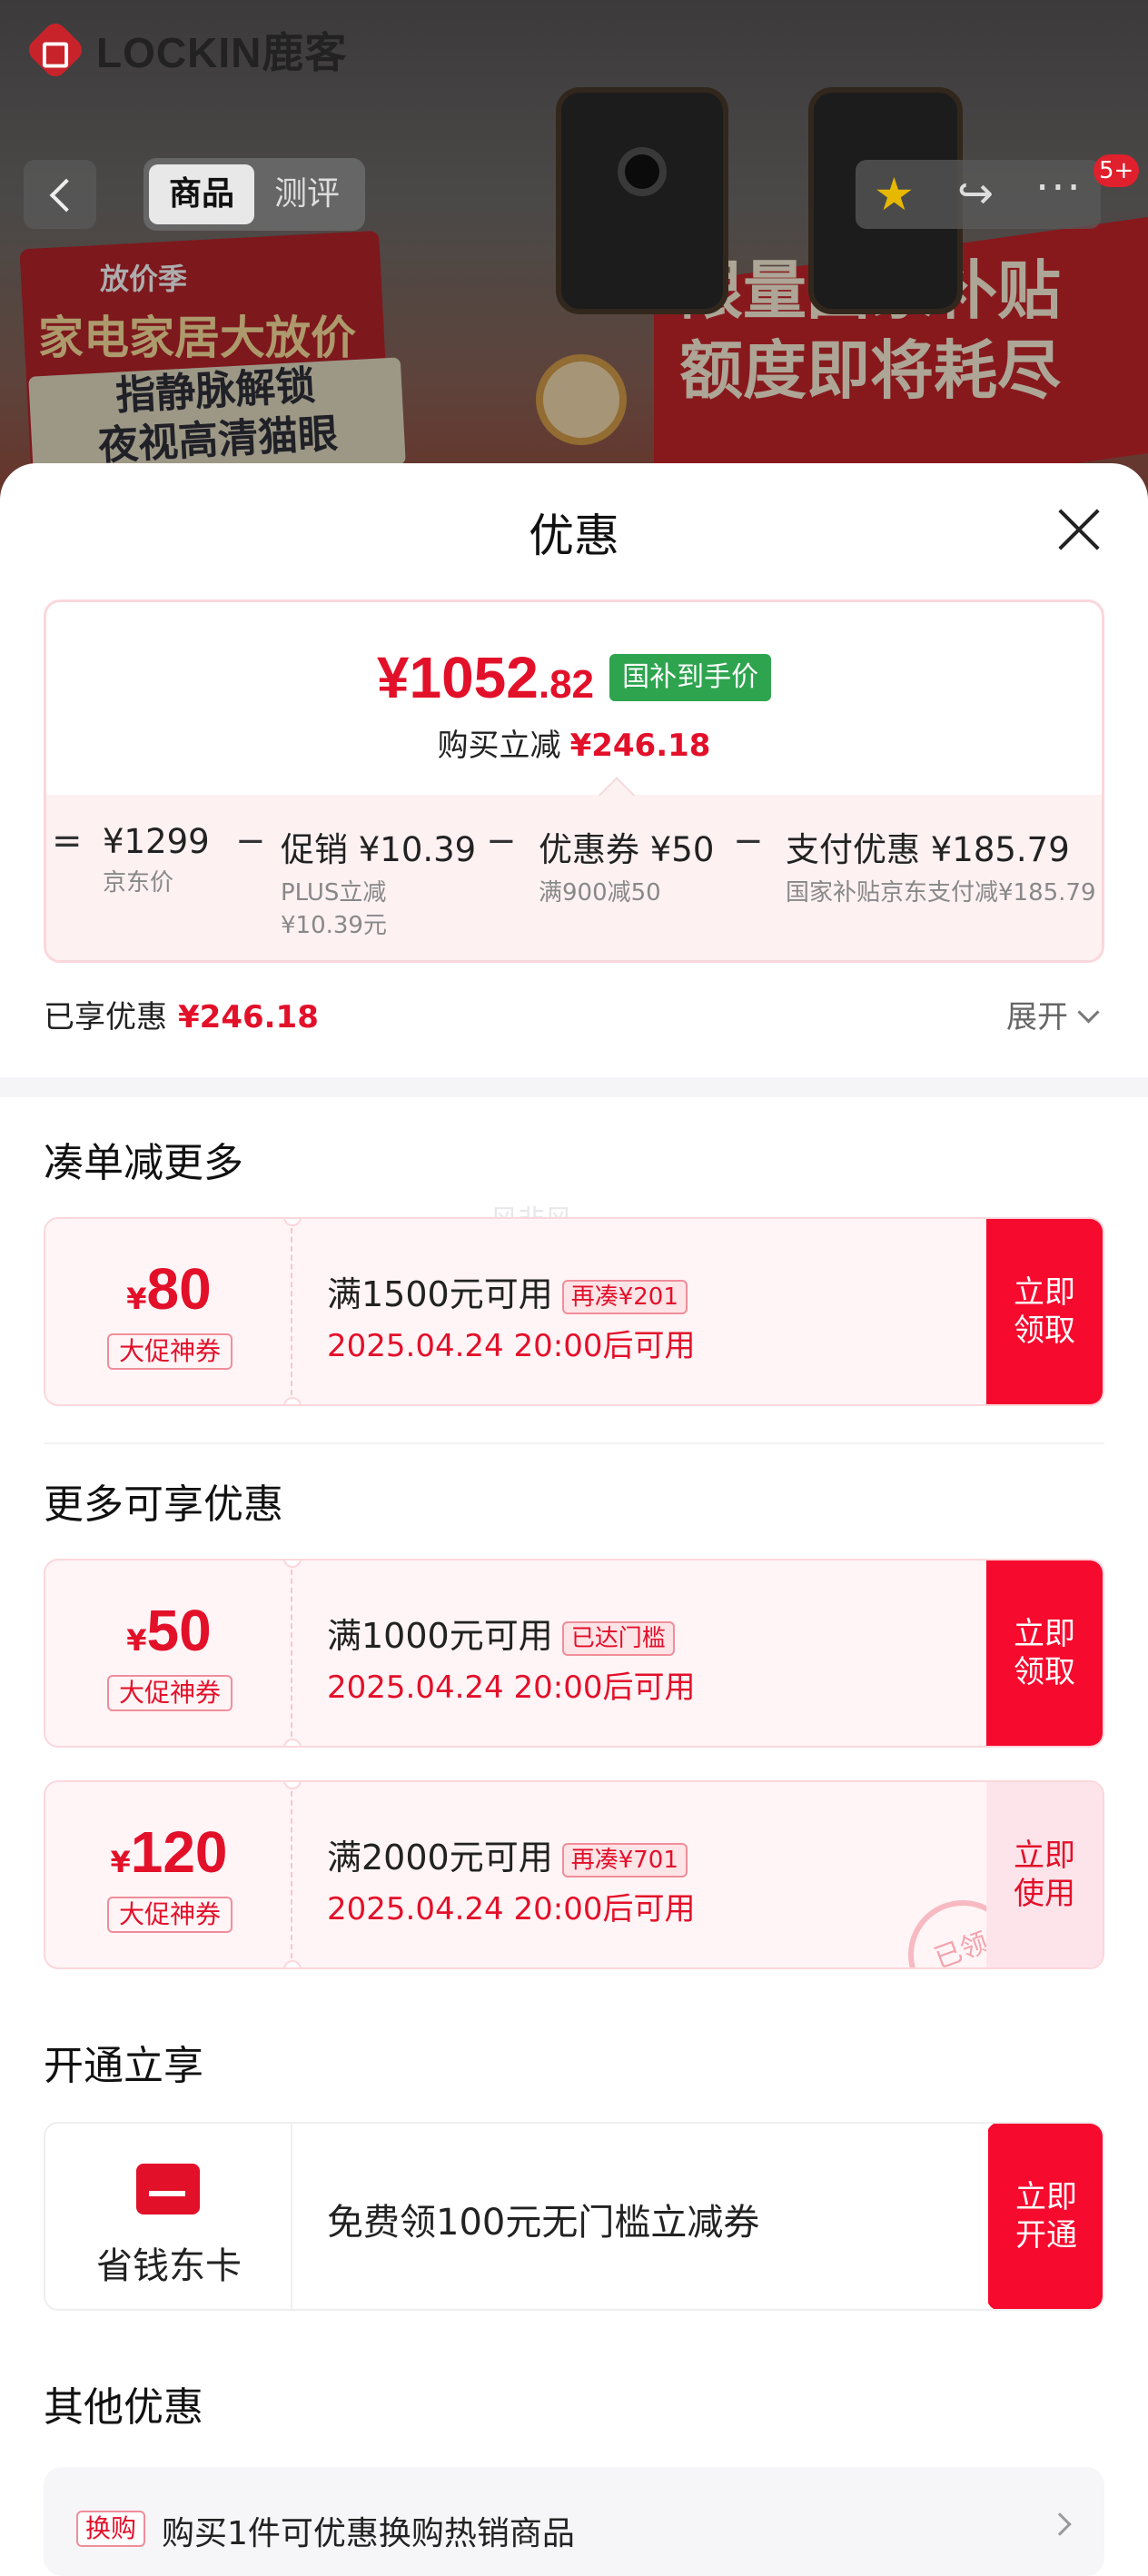 This screenshot has width=1148, height=2576. Describe the element at coordinates (640, 746) in the screenshot. I see `instant-discount-value: ¥246.18` at that location.